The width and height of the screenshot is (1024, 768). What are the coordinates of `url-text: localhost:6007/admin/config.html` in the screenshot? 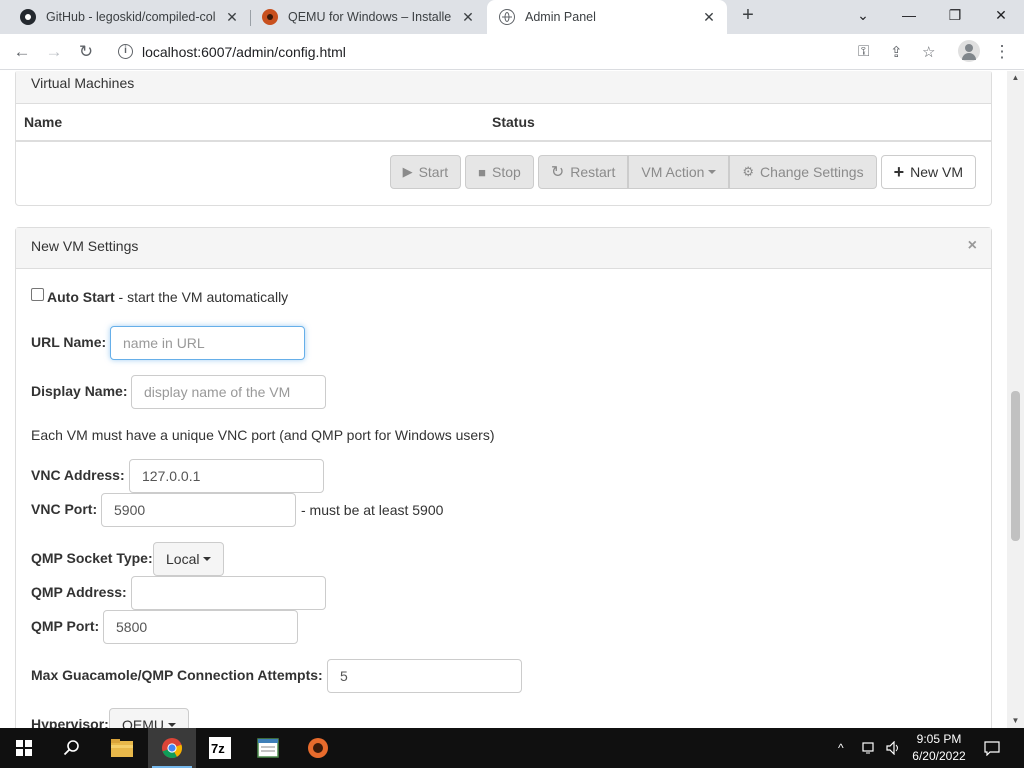 It's located at (244, 52).